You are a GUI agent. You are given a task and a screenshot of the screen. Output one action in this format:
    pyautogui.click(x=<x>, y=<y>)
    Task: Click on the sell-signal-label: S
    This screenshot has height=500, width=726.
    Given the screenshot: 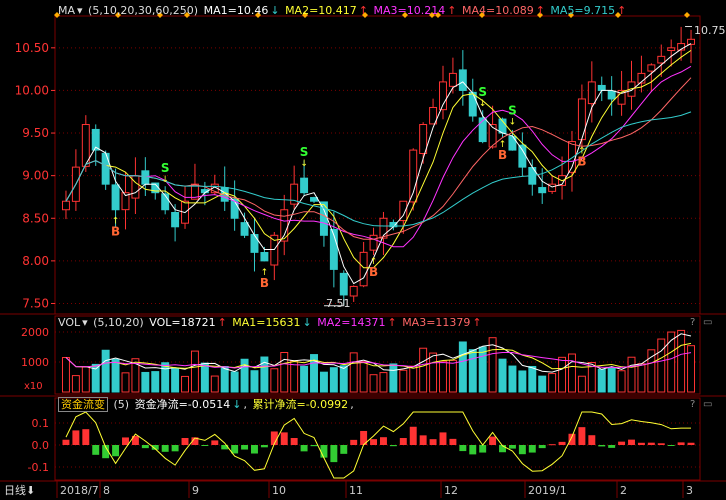 What is the action you would take?
    pyautogui.click(x=304, y=152)
    